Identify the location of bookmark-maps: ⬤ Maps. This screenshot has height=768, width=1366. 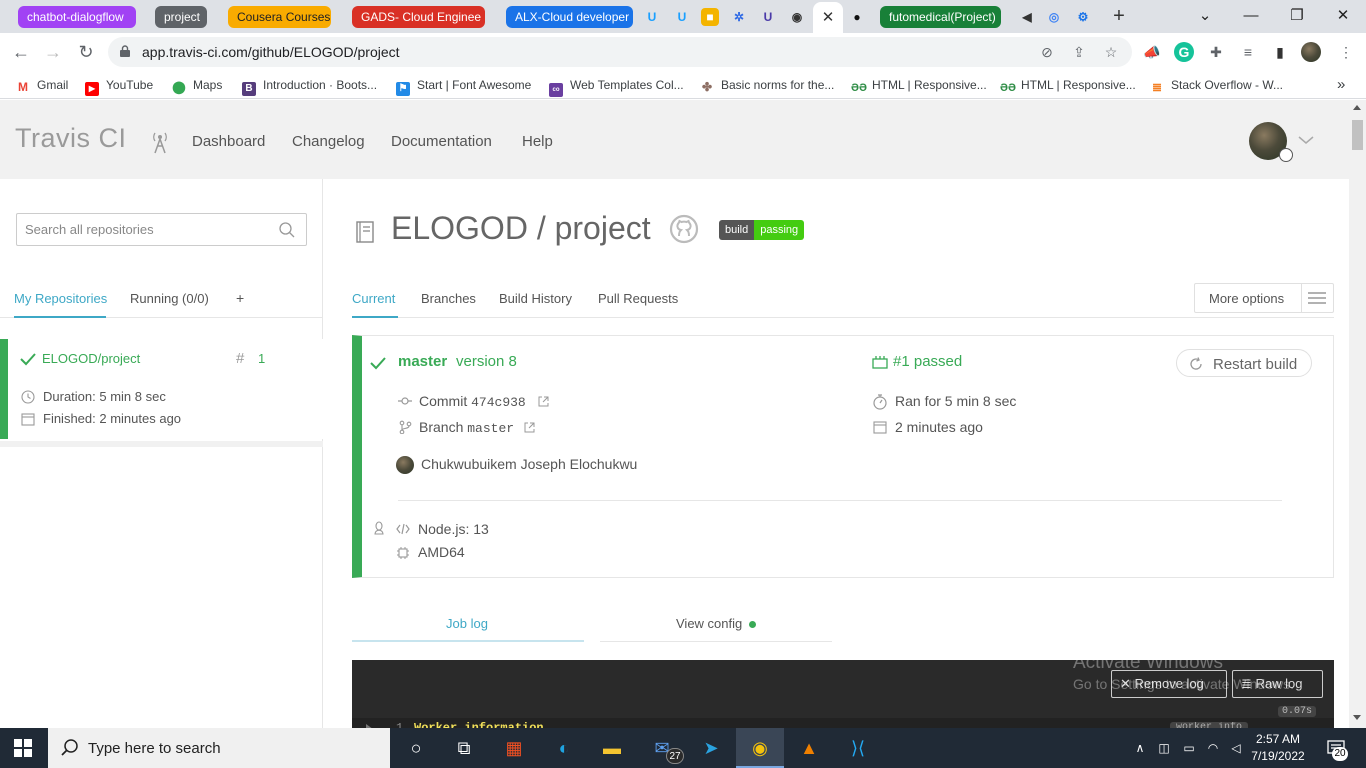
(197, 85).